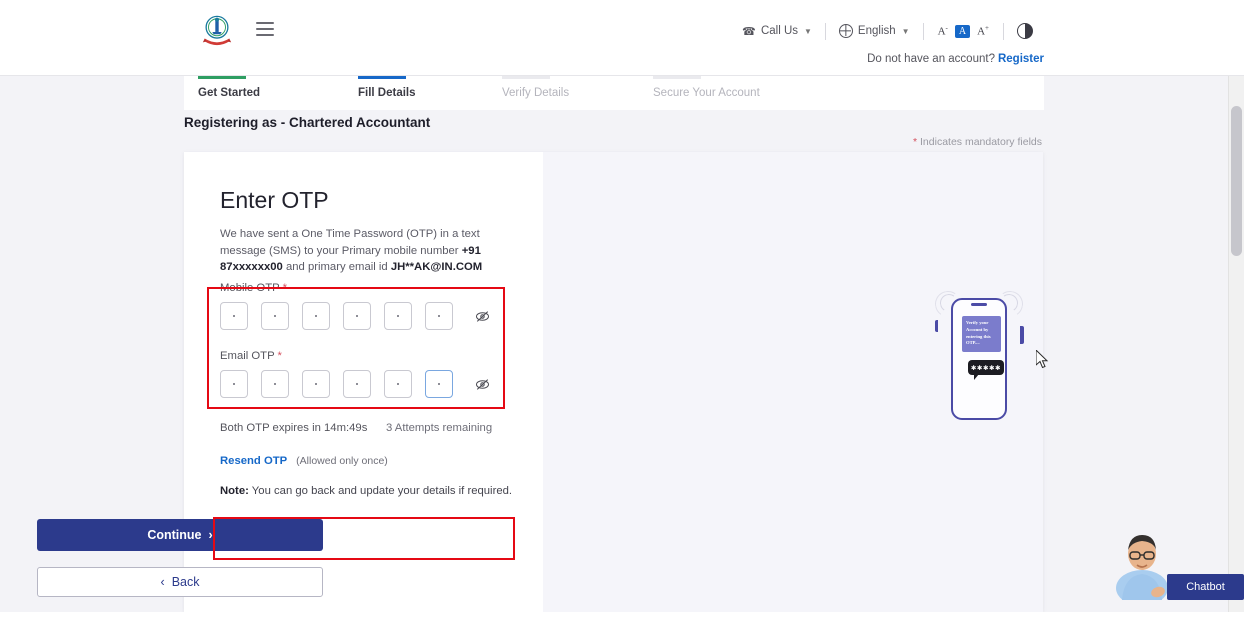  I want to click on mobile-otp-inputs, so click(355, 316).